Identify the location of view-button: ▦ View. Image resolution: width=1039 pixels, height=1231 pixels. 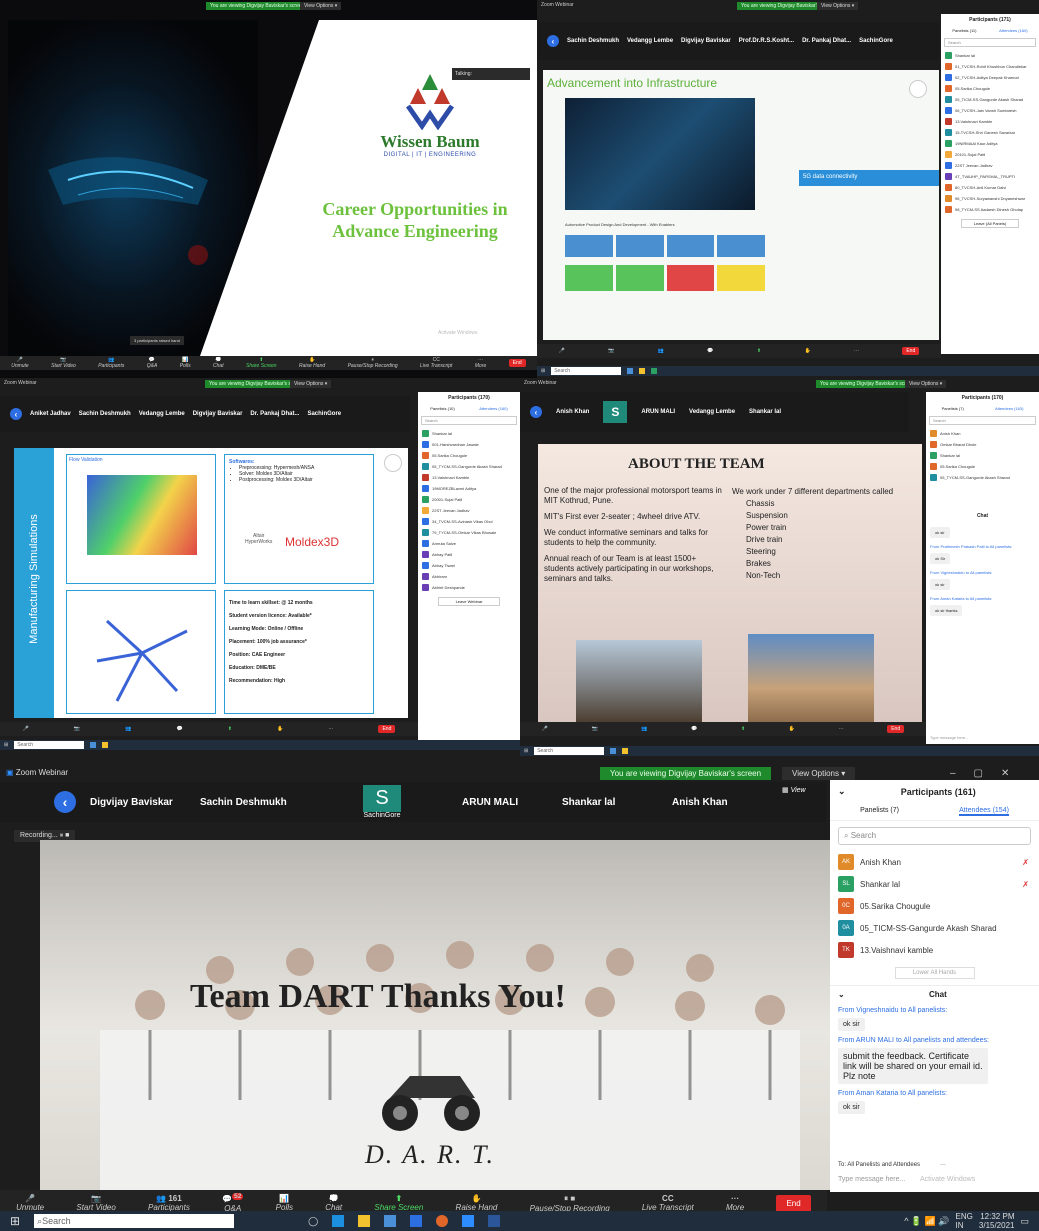
(794, 790).